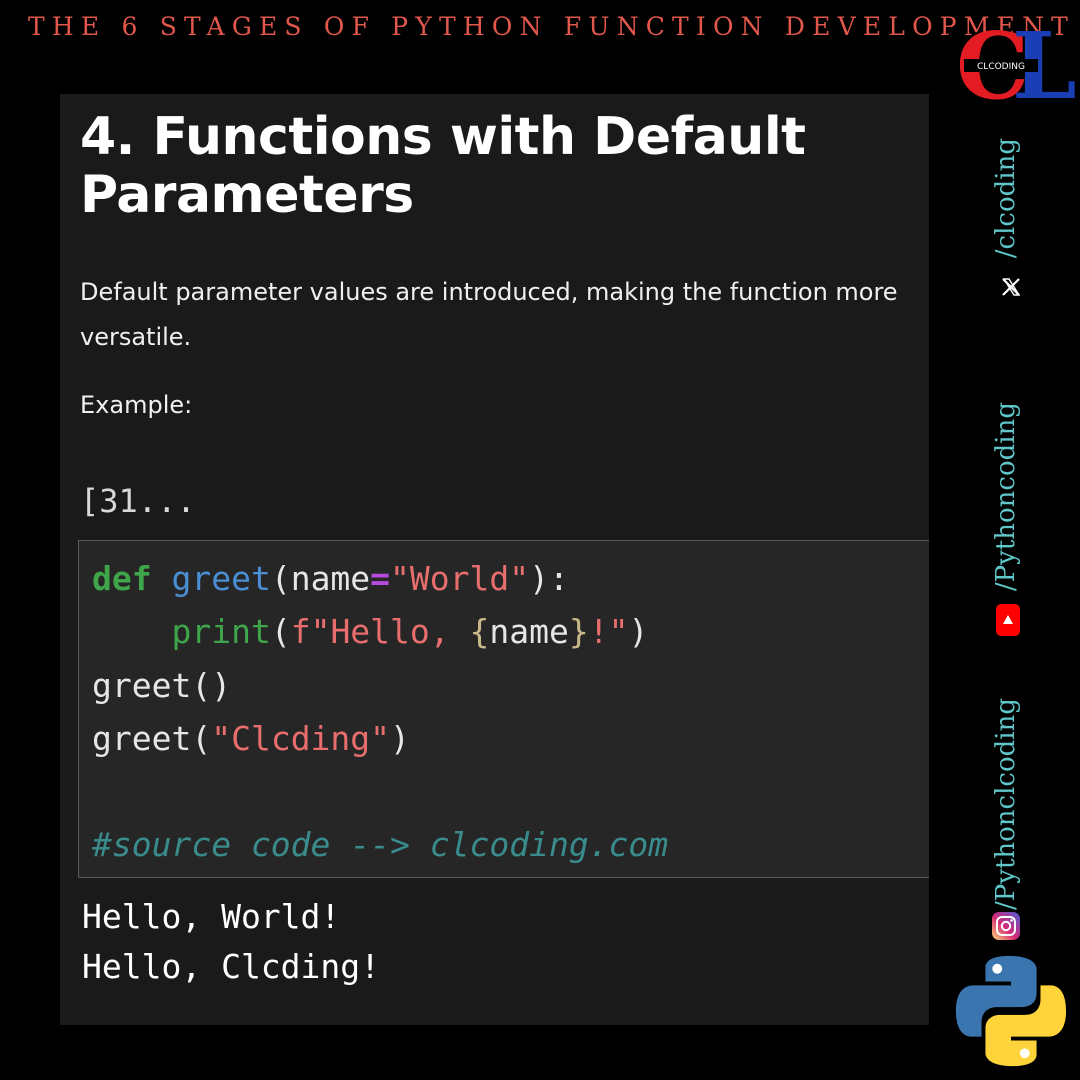  Describe the element at coordinates (152, 738) in the screenshot. I see `code-greet-open: greet(` at that location.